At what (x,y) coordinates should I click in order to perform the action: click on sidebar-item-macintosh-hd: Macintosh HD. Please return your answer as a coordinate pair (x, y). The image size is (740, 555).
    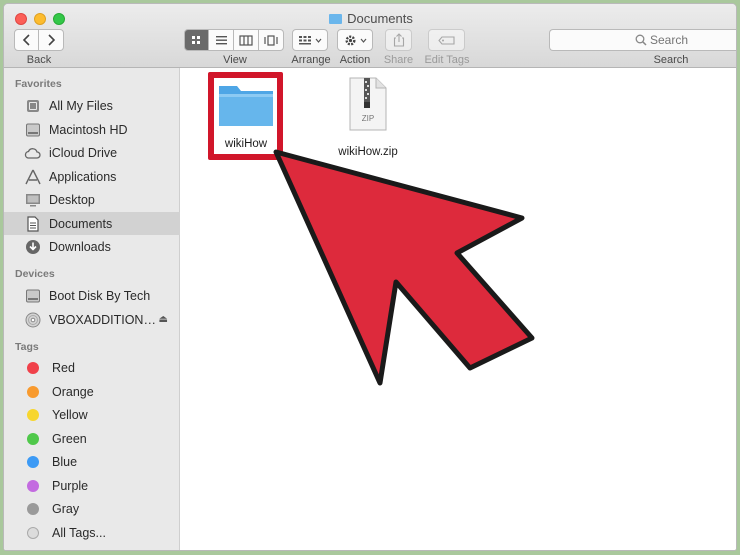
    Looking at the image, I should click on (92, 129).